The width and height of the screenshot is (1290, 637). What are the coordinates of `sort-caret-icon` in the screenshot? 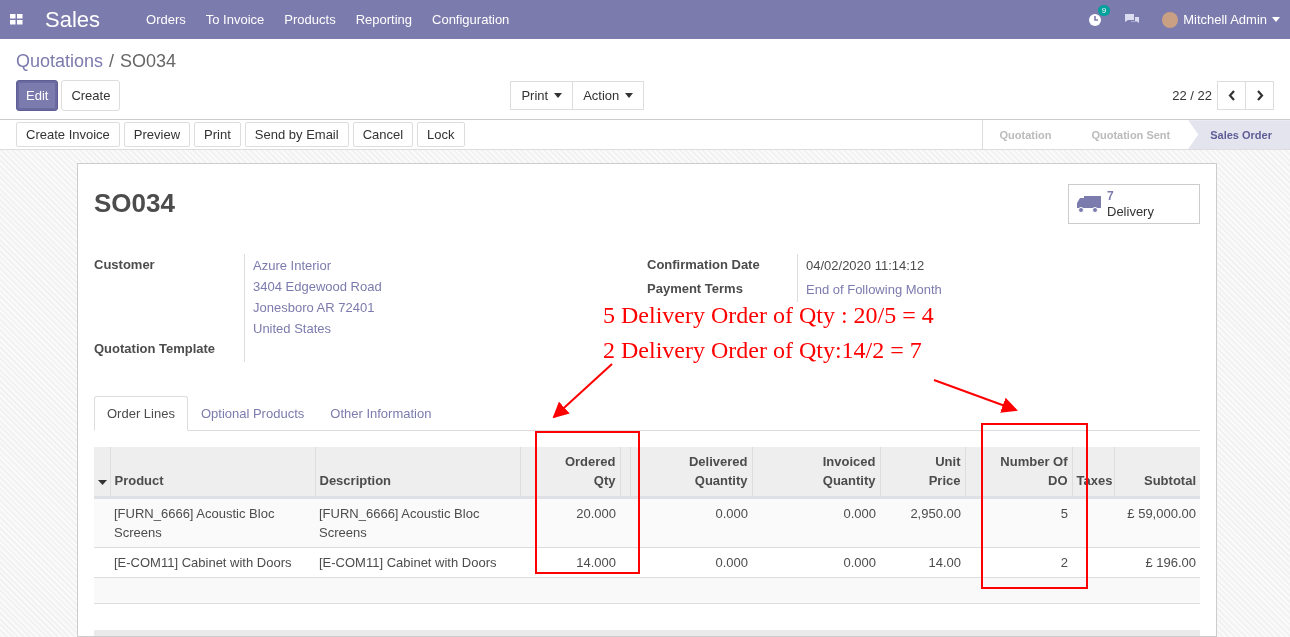 It's located at (102, 482).